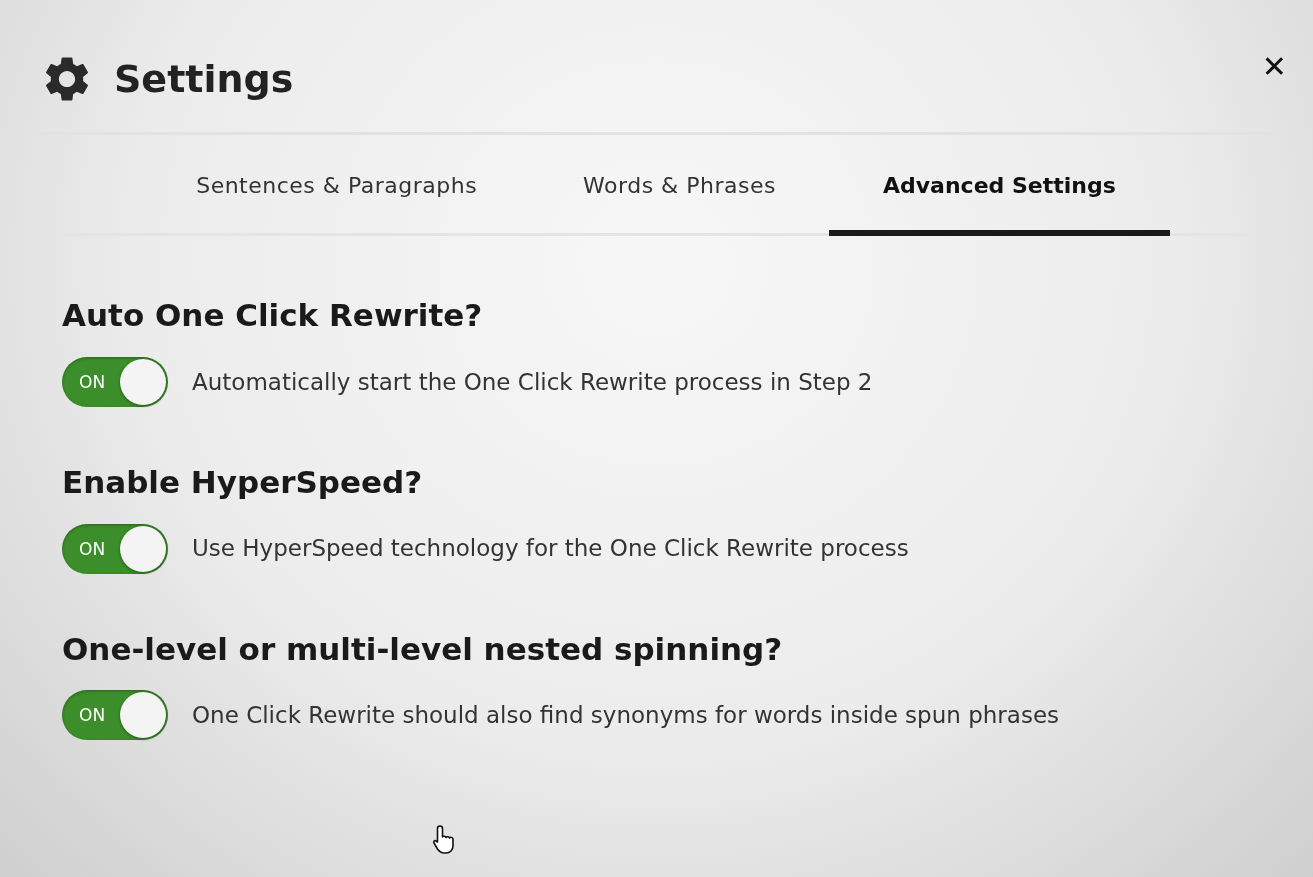 This screenshot has width=1313, height=877. What do you see at coordinates (1274, 67) in the screenshot?
I see `close-button: ✕` at bounding box center [1274, 67].